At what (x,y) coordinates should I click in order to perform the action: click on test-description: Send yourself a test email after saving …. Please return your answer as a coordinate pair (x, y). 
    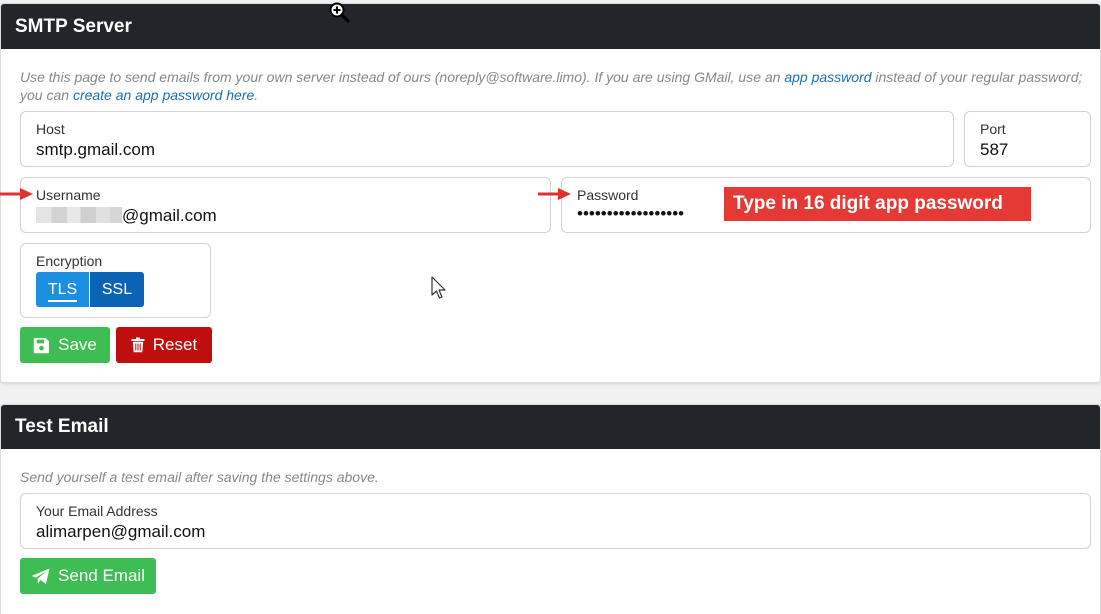
    Looking at the image, I should click on (199, 477).